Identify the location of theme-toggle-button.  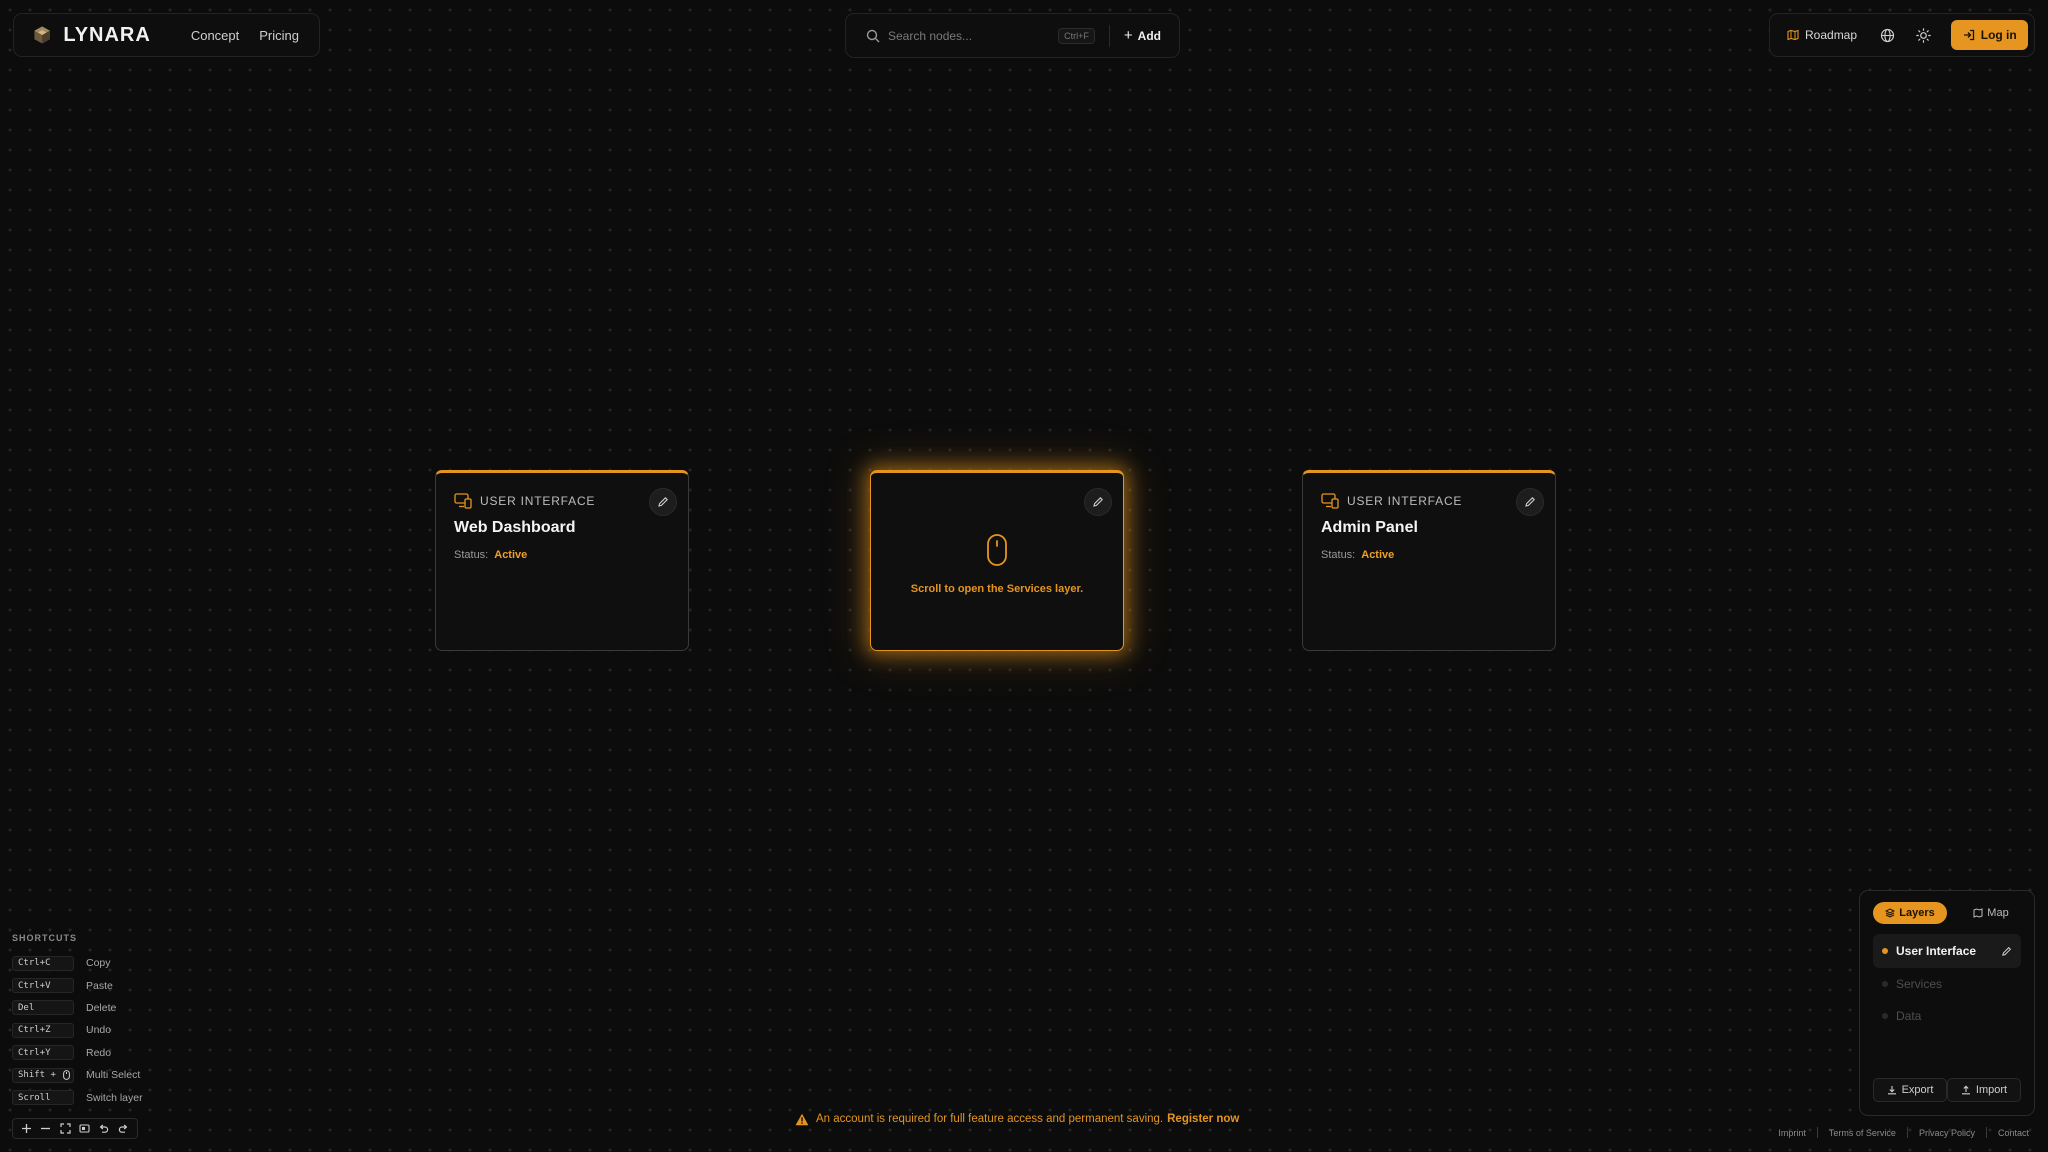
(1923, 35).